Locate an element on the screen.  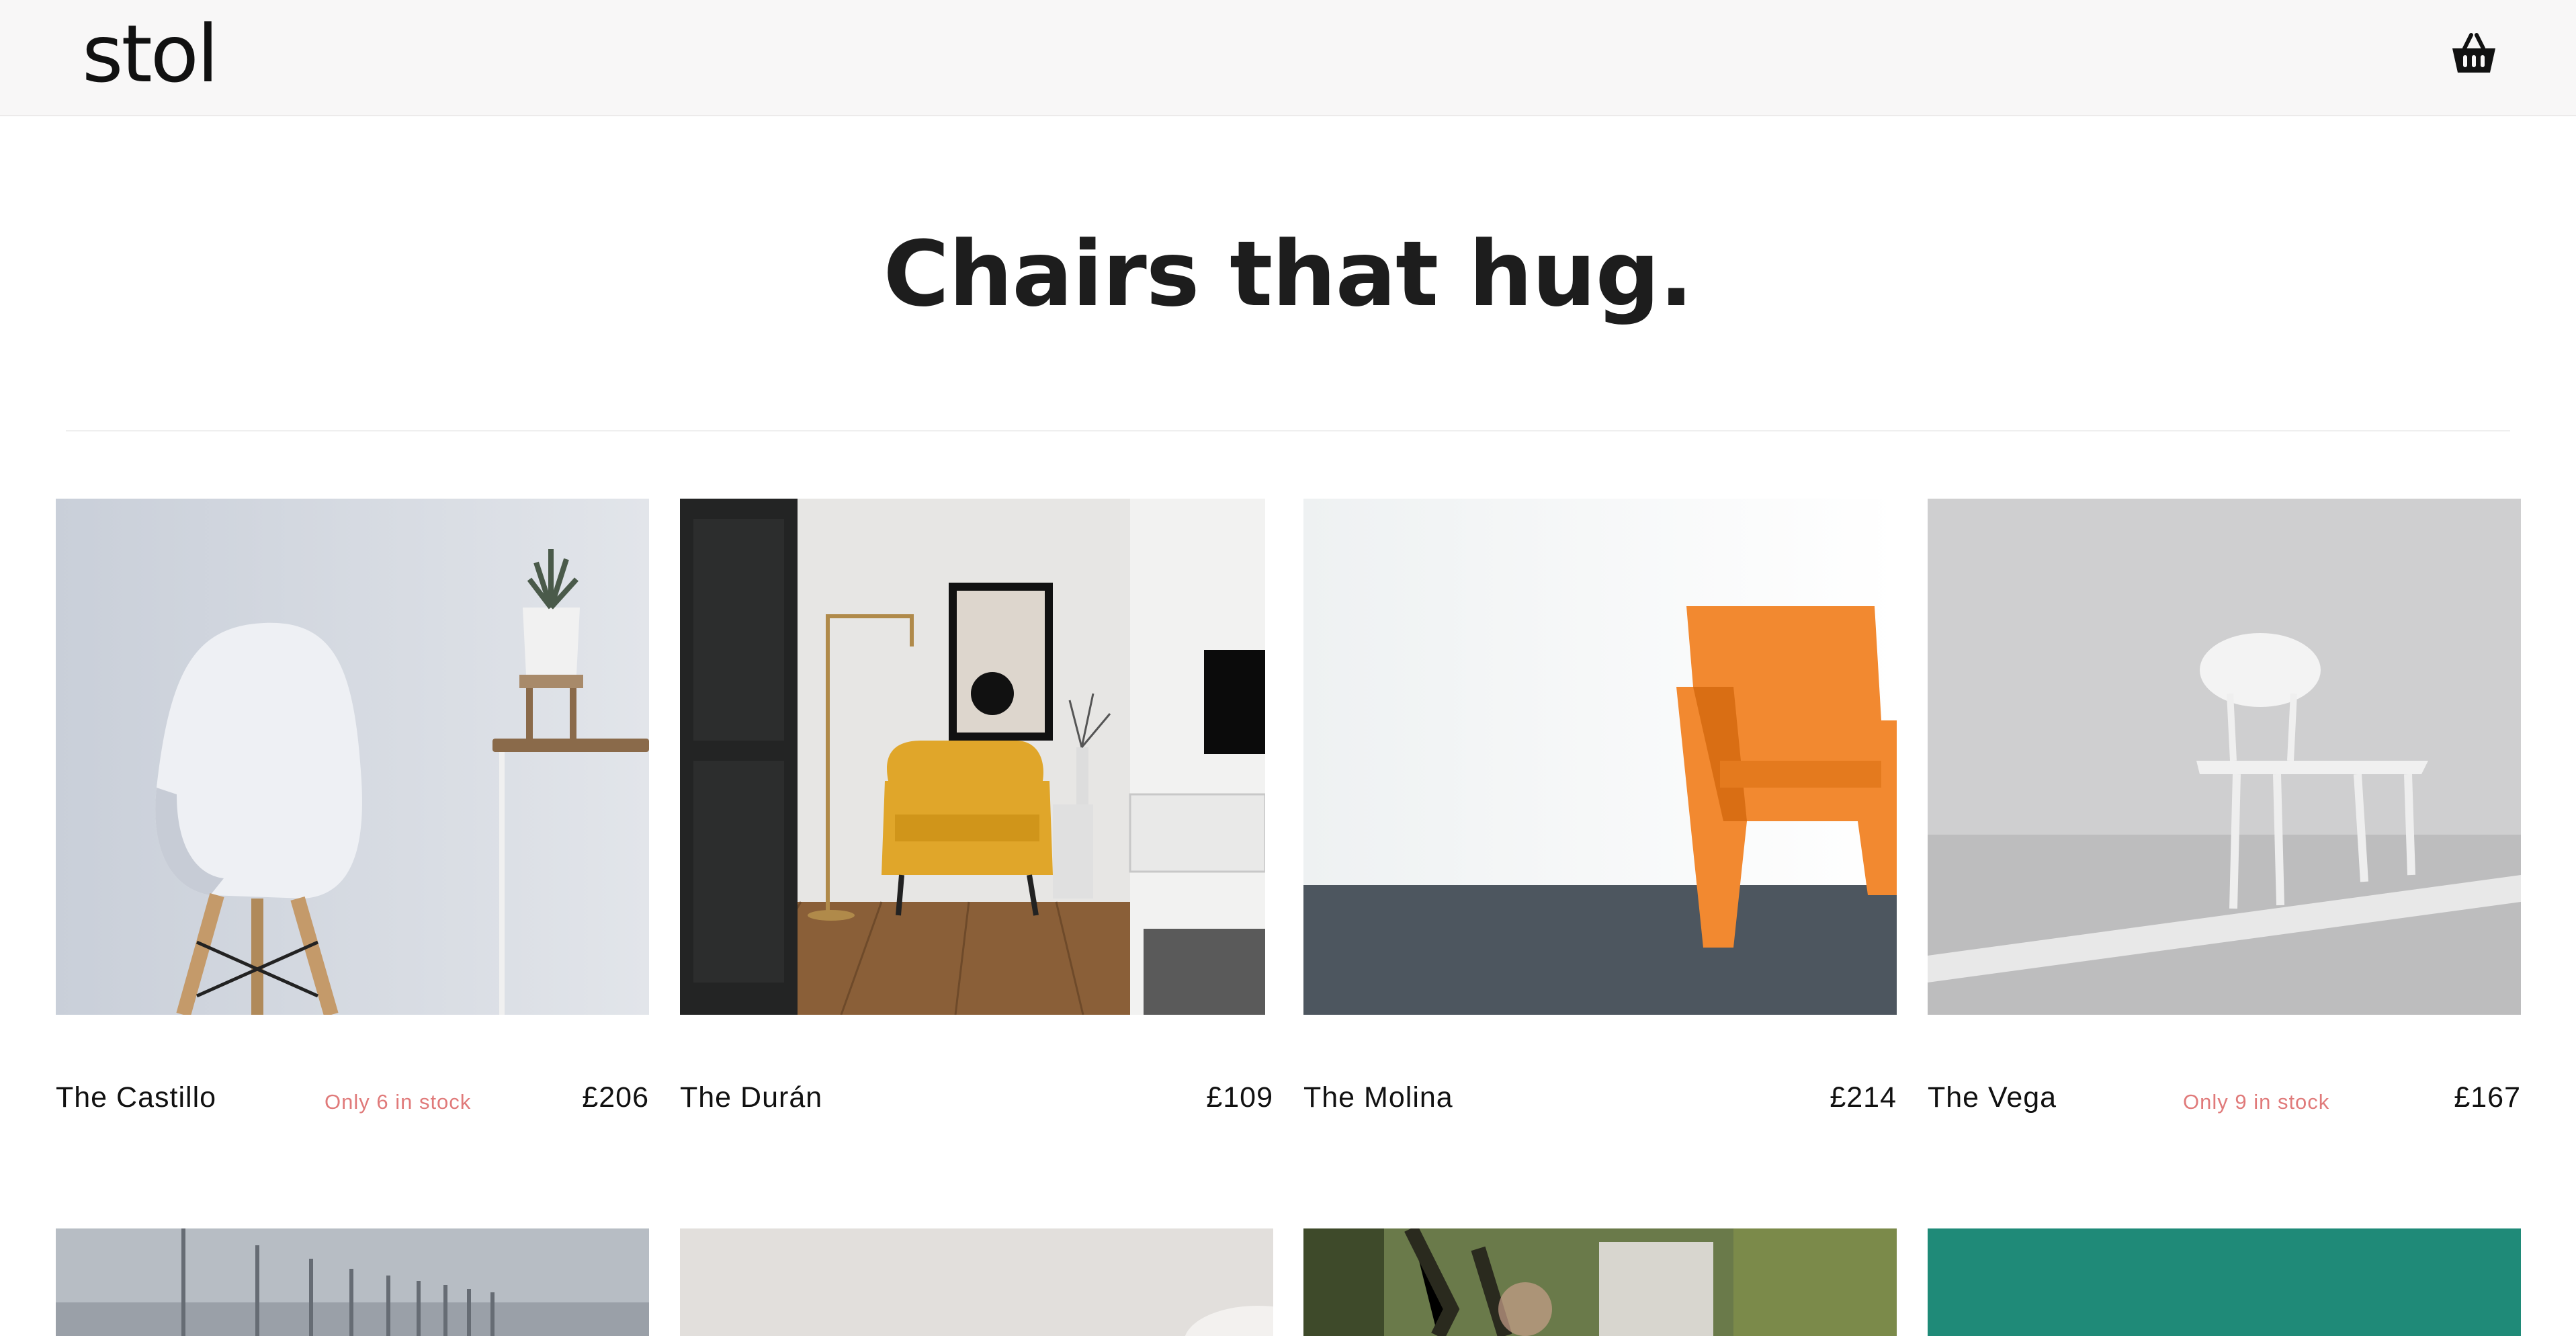
product-price: £214 is located at coordinates (1863, 1097).